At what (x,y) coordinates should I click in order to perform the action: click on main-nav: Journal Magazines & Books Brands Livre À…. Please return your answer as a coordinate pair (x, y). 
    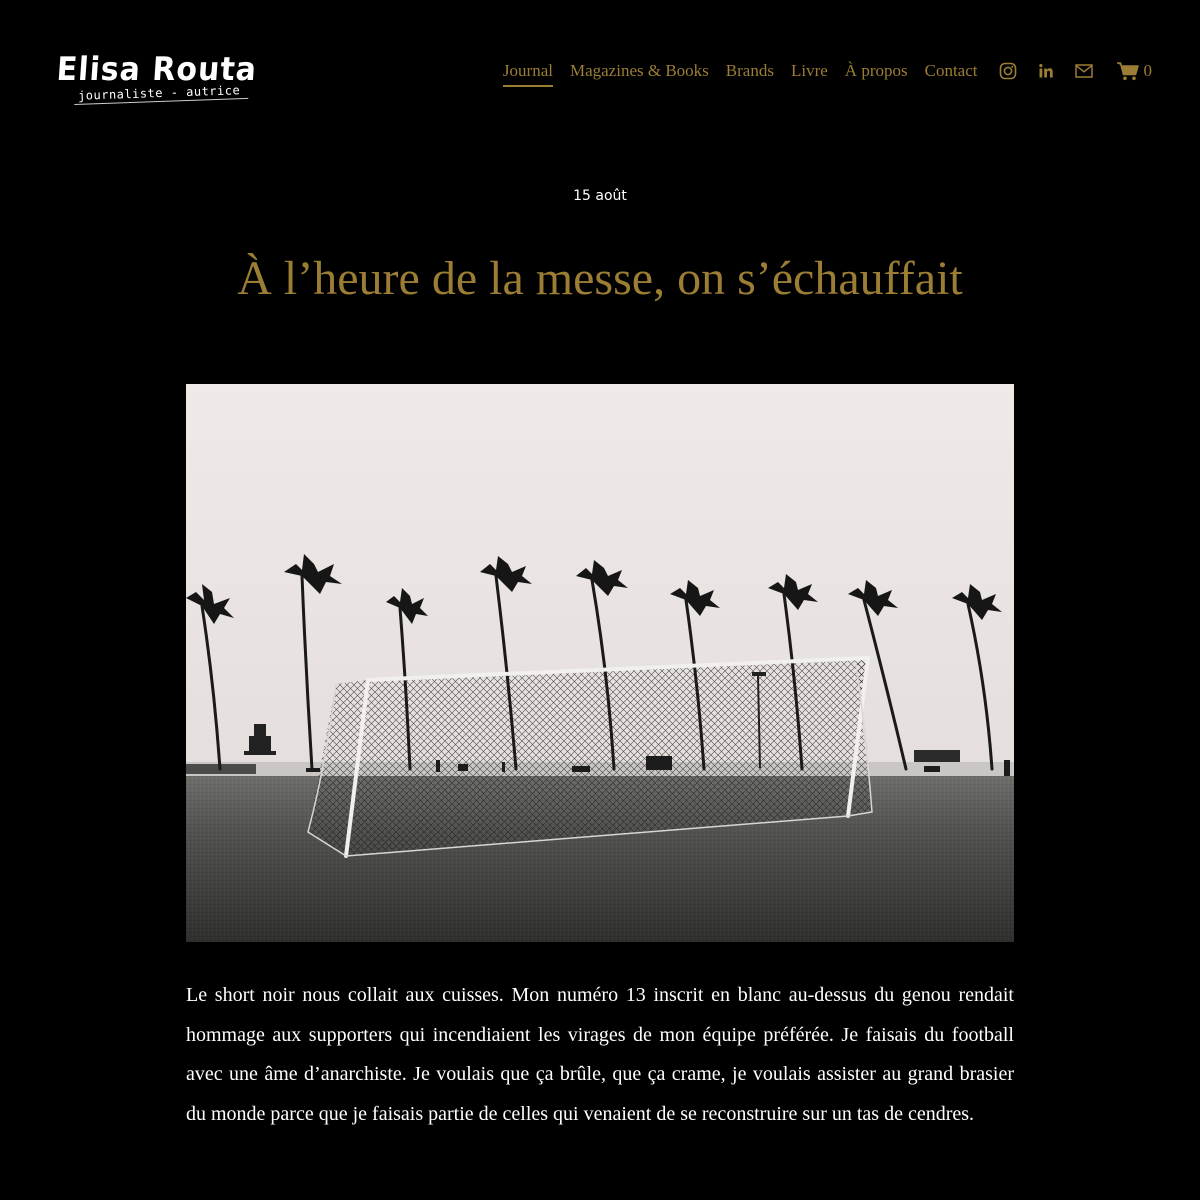
    Looking at the image, I should click on (827, 72).